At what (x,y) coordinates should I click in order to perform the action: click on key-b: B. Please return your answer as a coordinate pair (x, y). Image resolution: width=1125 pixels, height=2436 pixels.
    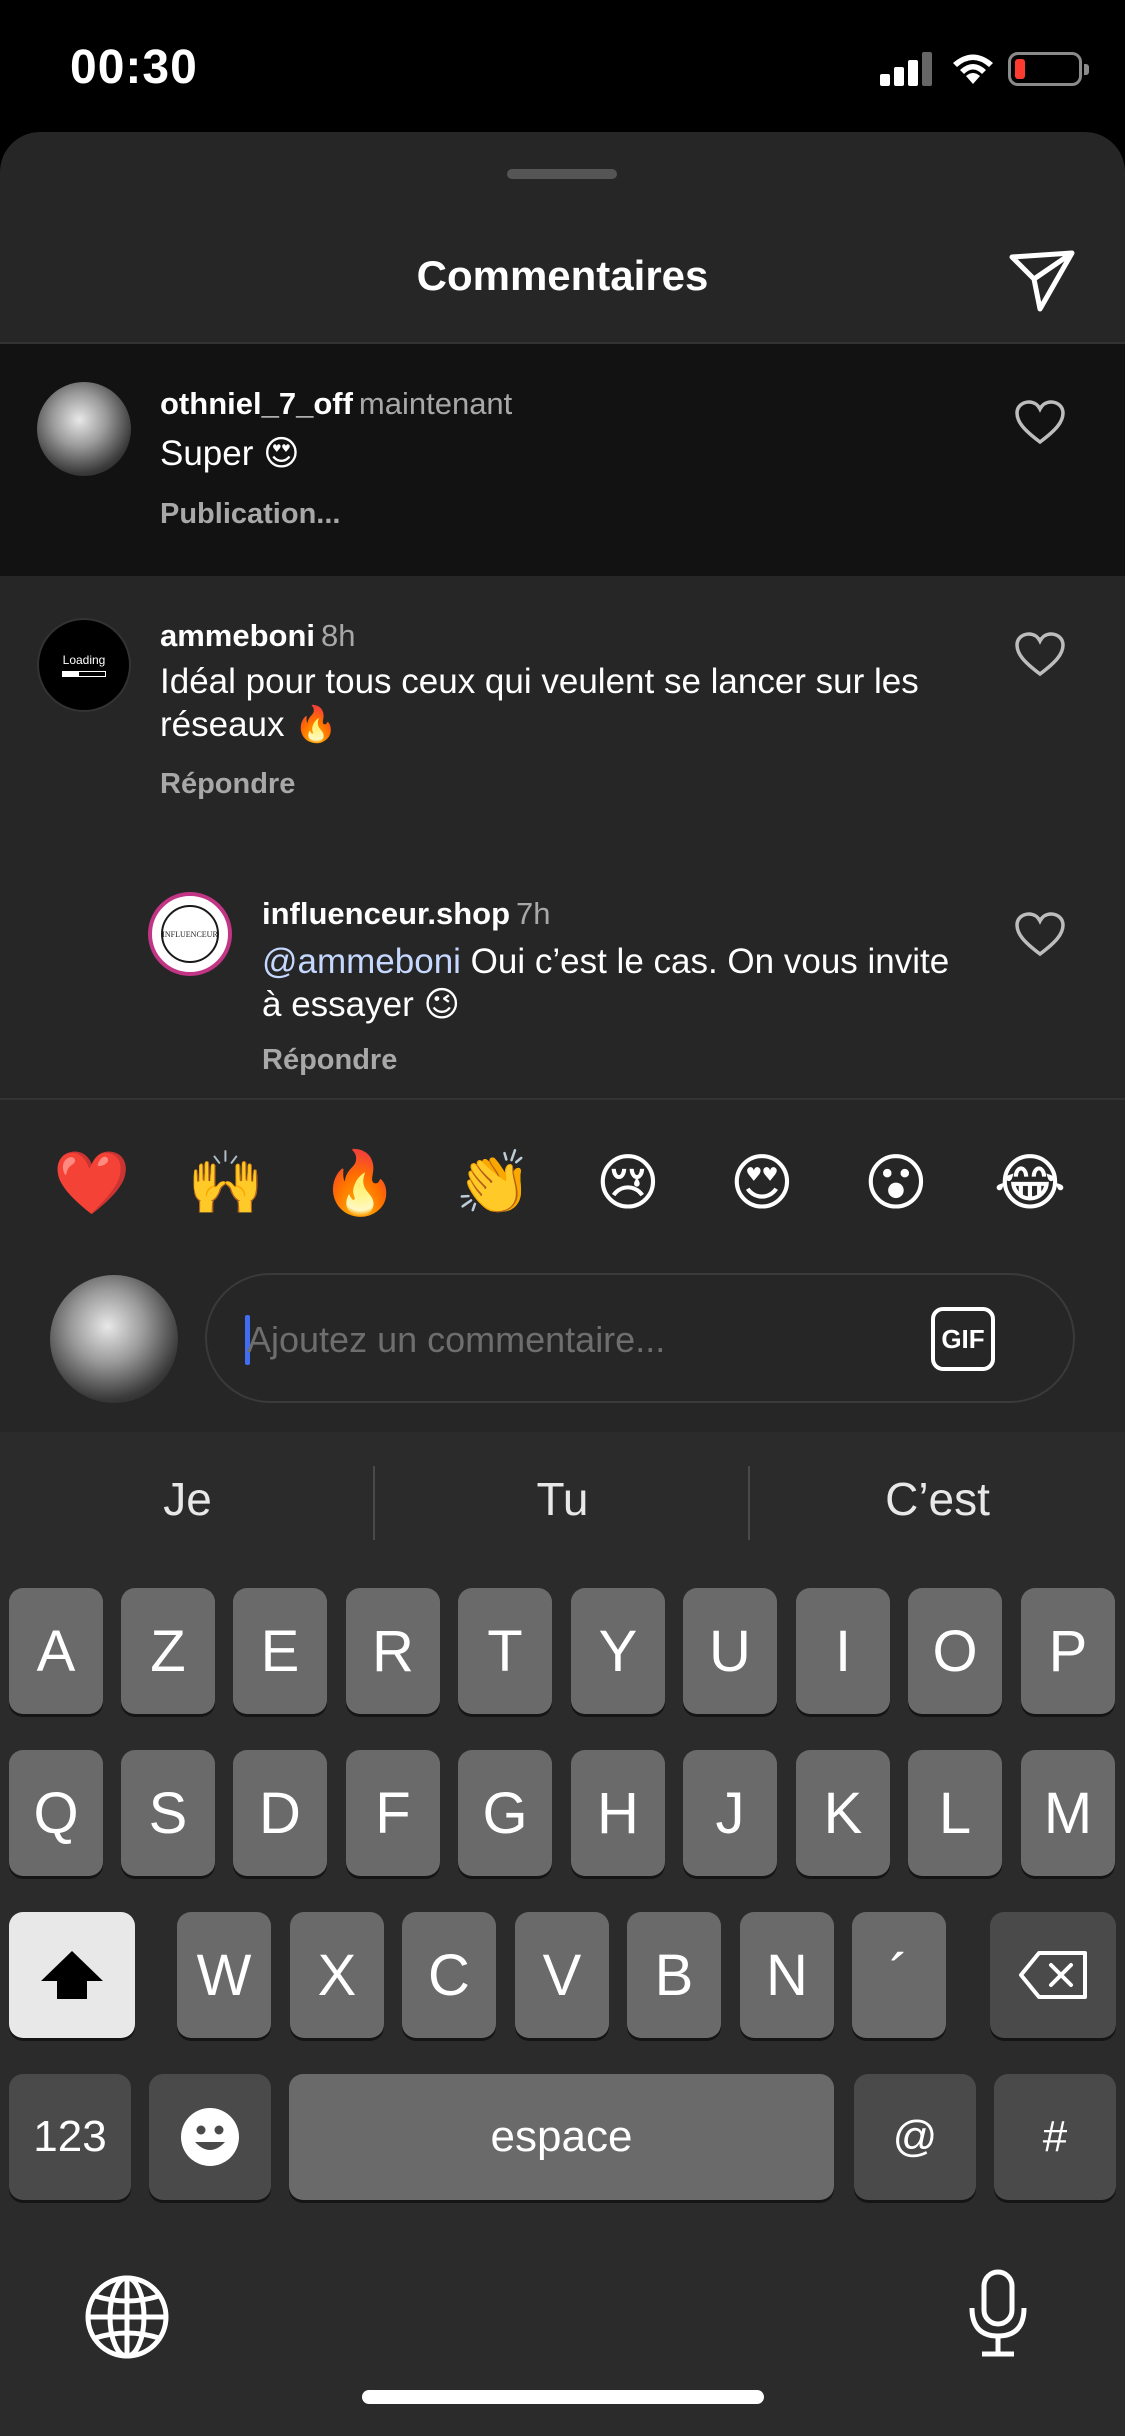
    Looking at the image, I should click on (674, 1975).